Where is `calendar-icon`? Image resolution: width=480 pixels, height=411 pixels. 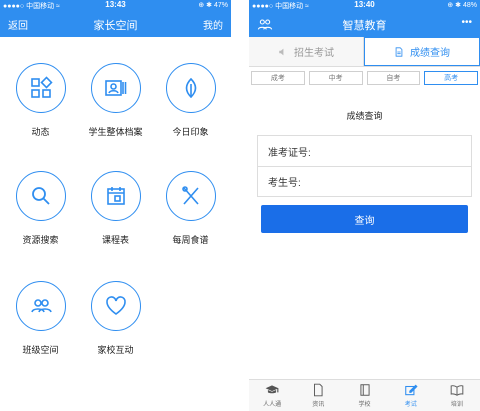 calendar-icon is located at coordinates (115, 196).